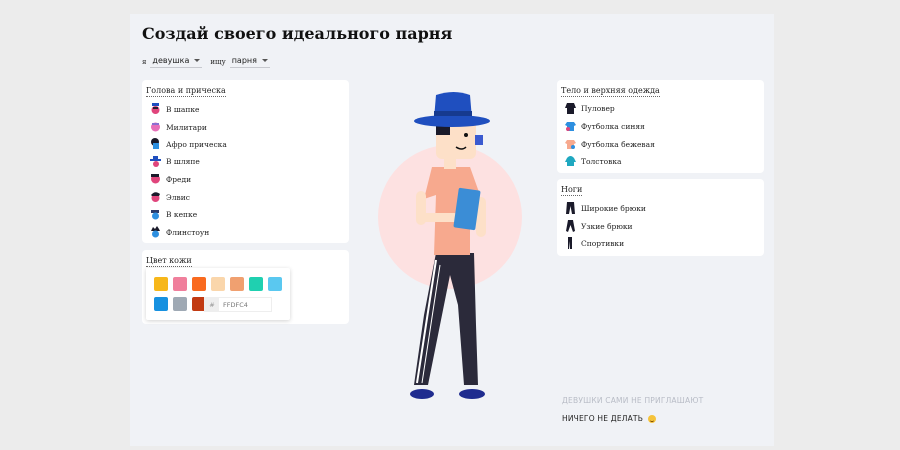 This screenshot has height=450, width=900. Describe the element at coordinates (179, 232) in the screenshot. I see `head-item-flintstone: Флинстоун` at that location.